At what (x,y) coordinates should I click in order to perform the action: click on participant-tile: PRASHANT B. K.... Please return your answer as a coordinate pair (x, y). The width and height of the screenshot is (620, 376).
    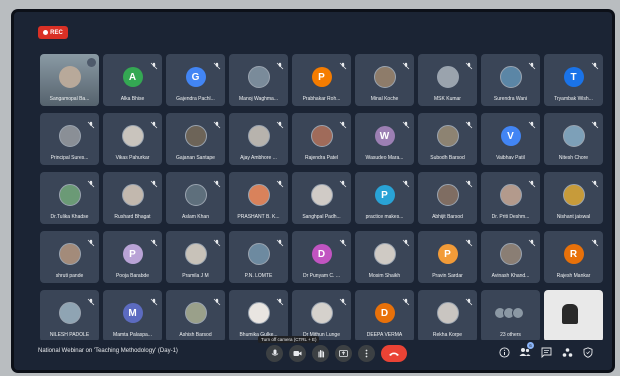
    Looking at the image, I should click on (258, 198).